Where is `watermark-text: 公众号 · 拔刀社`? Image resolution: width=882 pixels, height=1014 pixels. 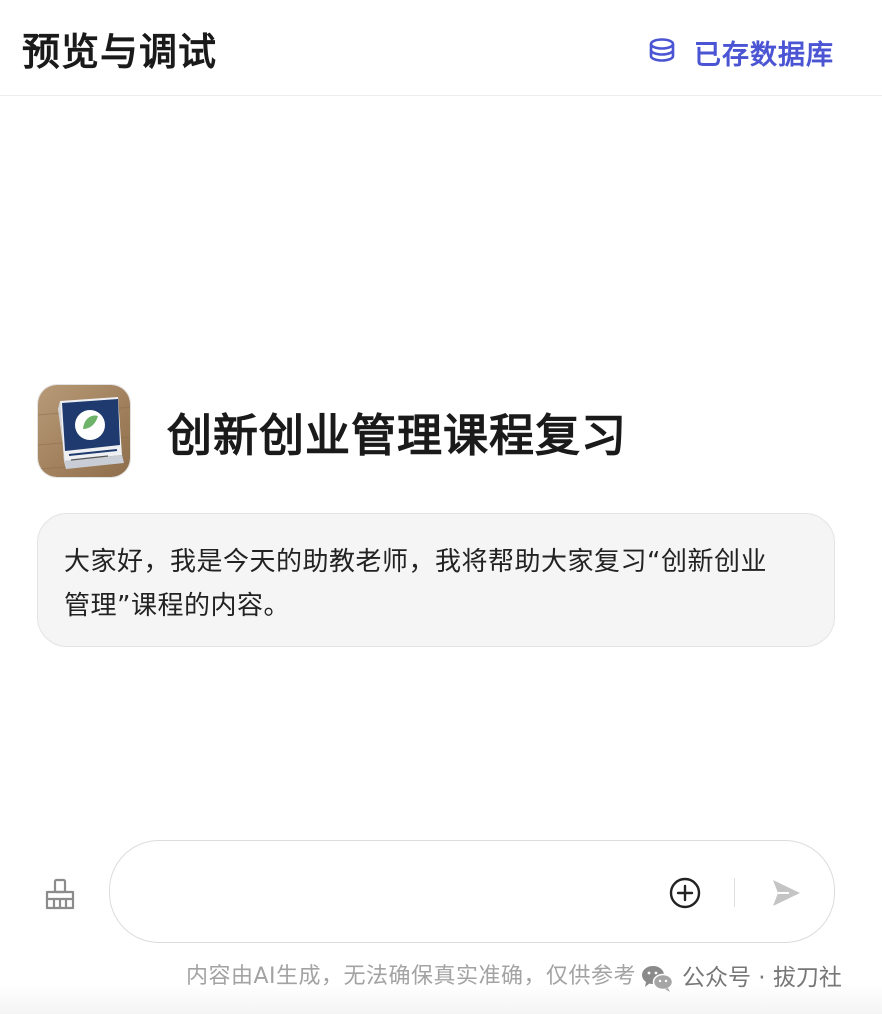 watermark-text: 公众号 · 拔刀社 is located at coordinates (762, 978).